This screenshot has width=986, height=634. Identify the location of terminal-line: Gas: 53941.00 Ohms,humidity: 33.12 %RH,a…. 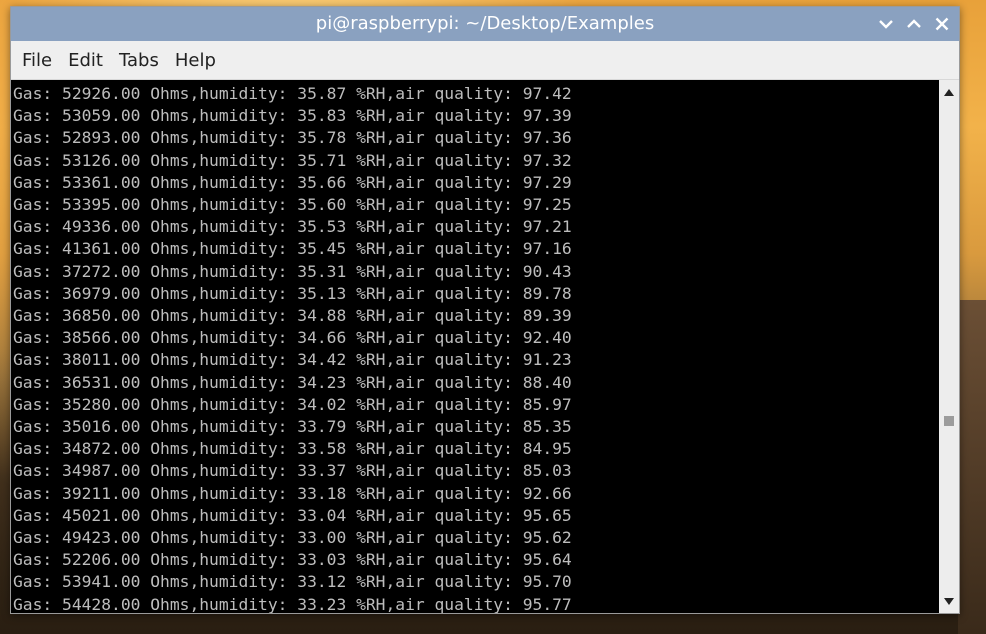
(292, 582).